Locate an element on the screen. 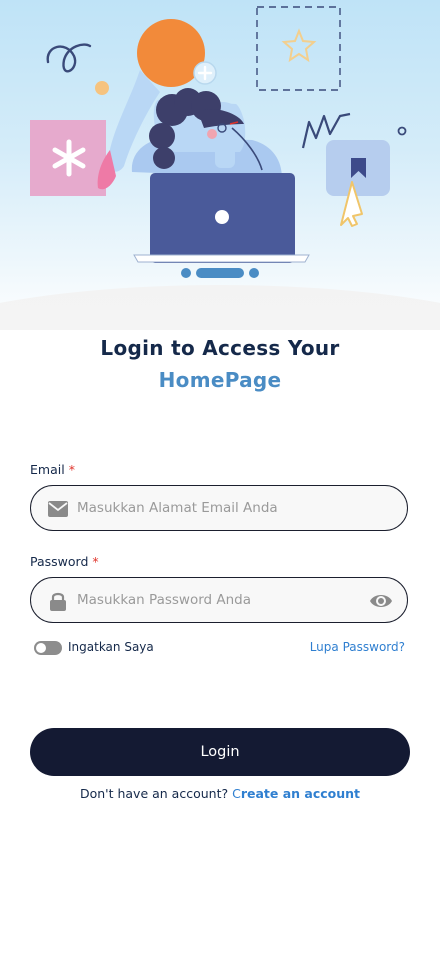 Image resolution: width=440 pixels, height=956 pixels. title-line-2: HomePage is located at coordinates (220, 380).